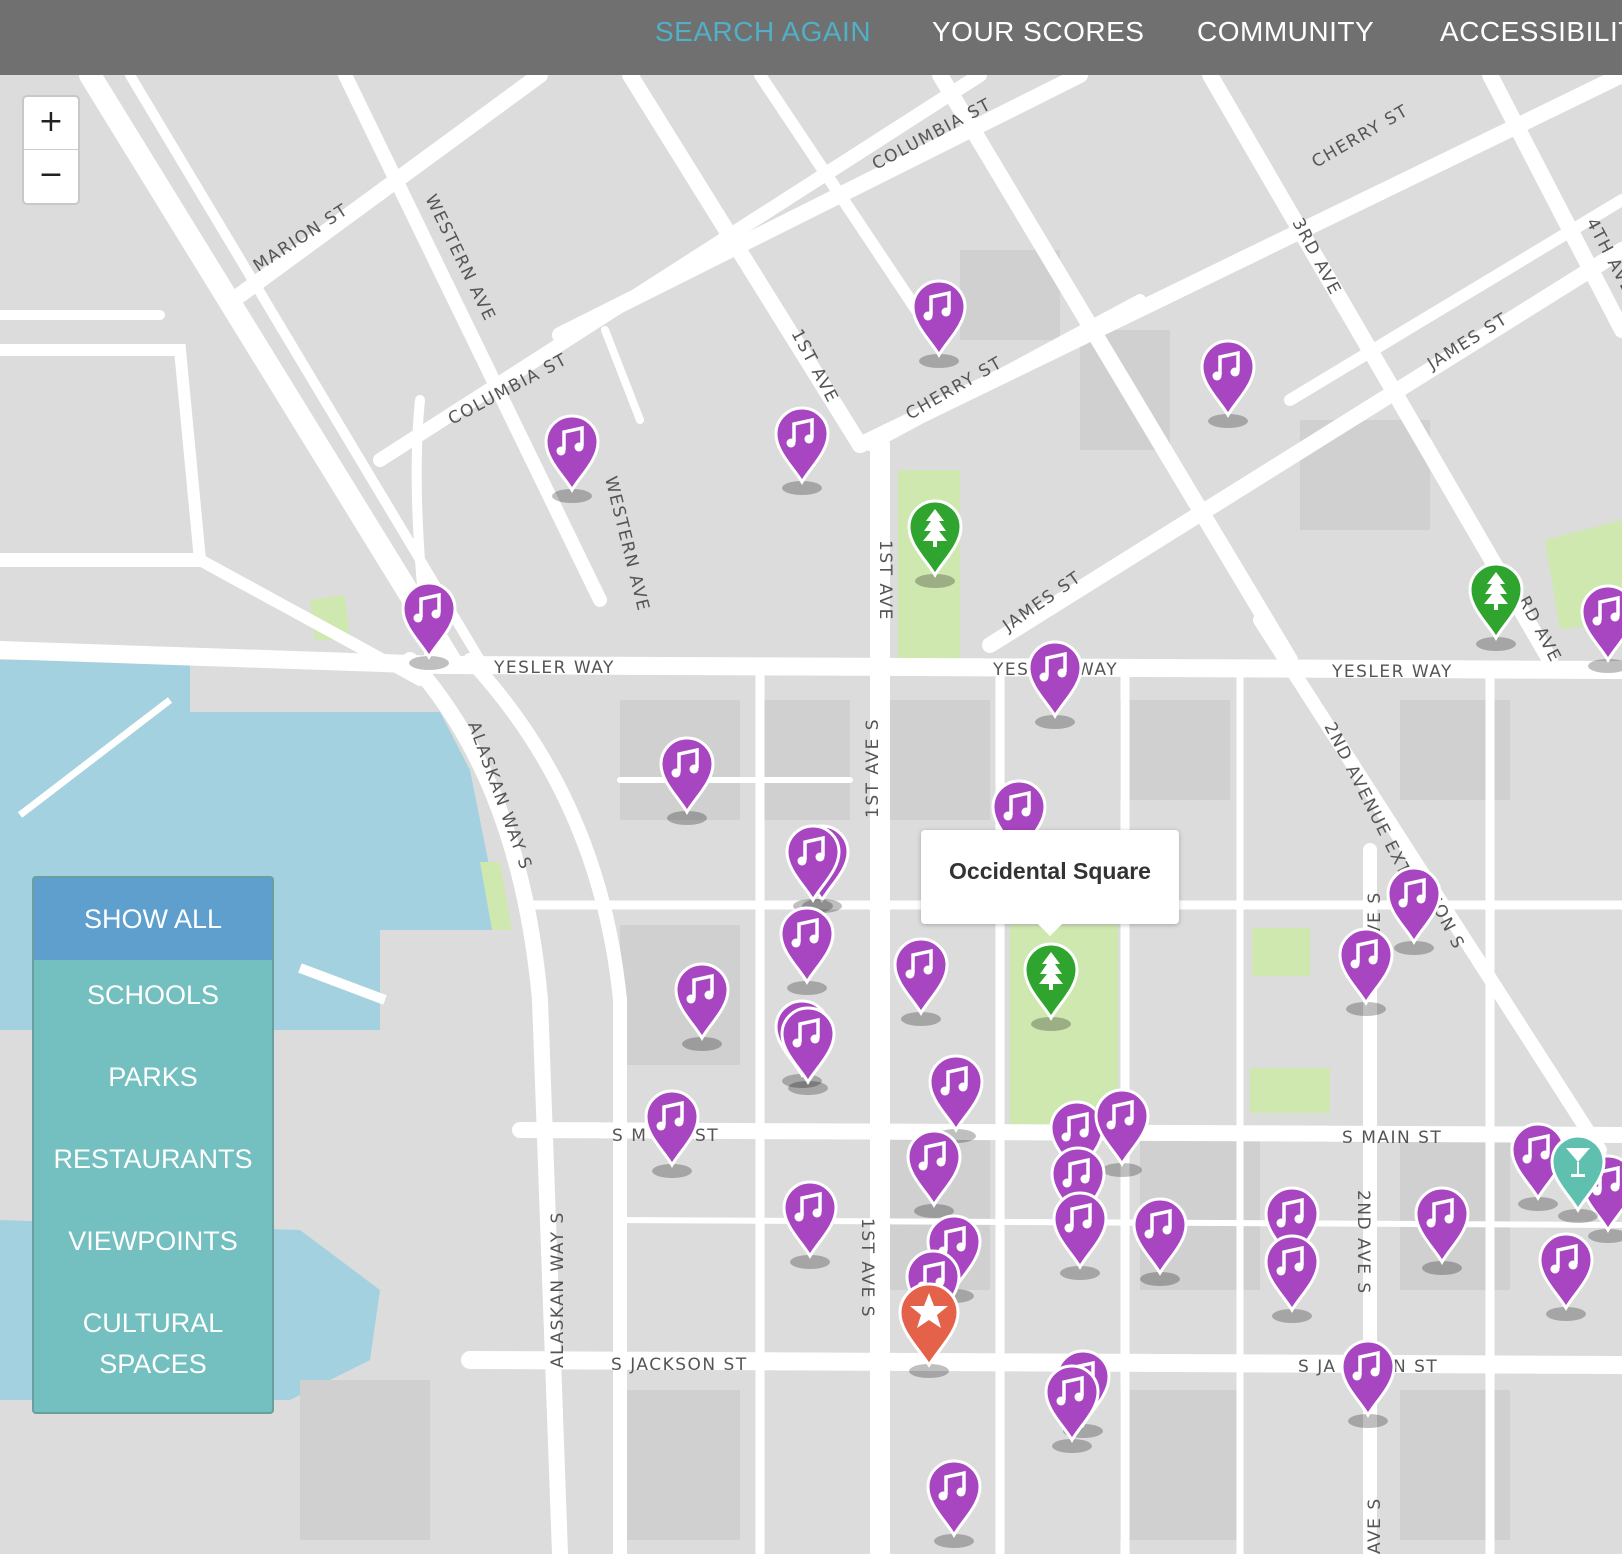 The height and width of the screenshot is (1554, 1622). Describe the element at coordinates (679, 1365) in the screenshot. I see `street-label: S JACKSON ST` at that location.